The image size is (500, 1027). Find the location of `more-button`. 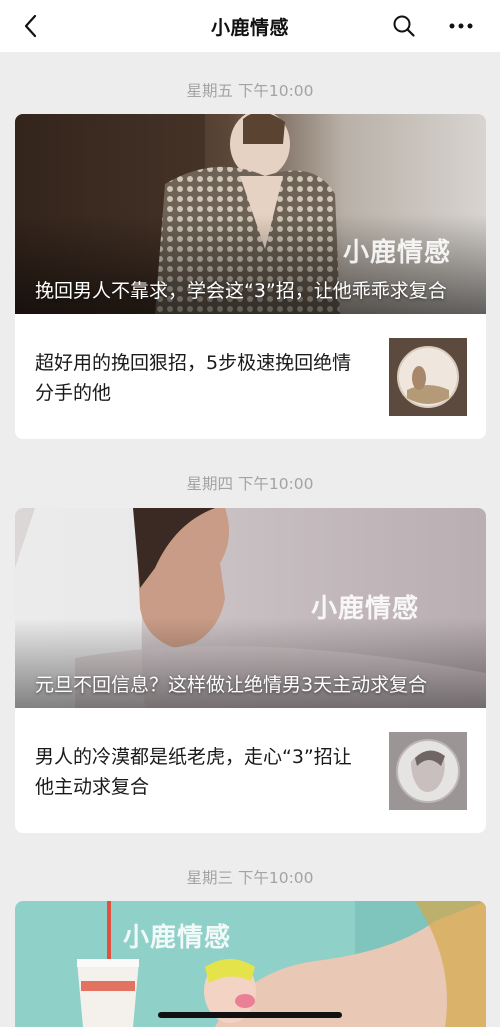

more-button is located at coordinates (461, 26).